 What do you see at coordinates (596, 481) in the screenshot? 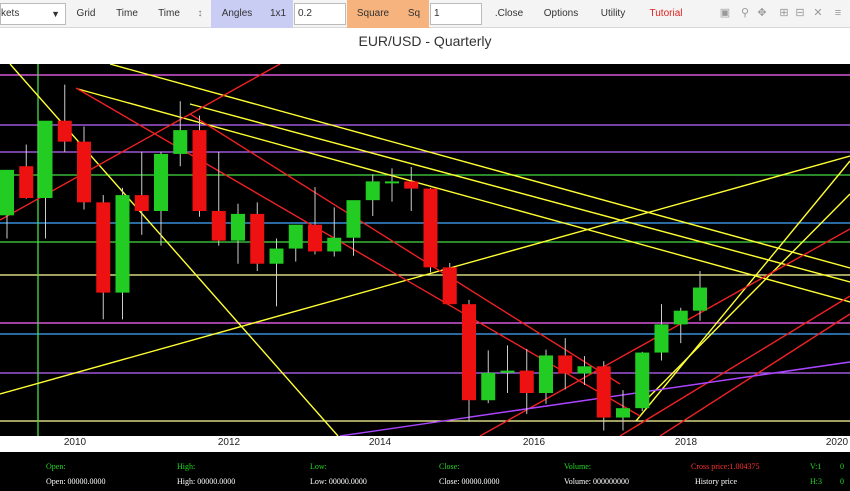
I see `volume-value: Volume: 000000000` at bounding box center [596, 481].